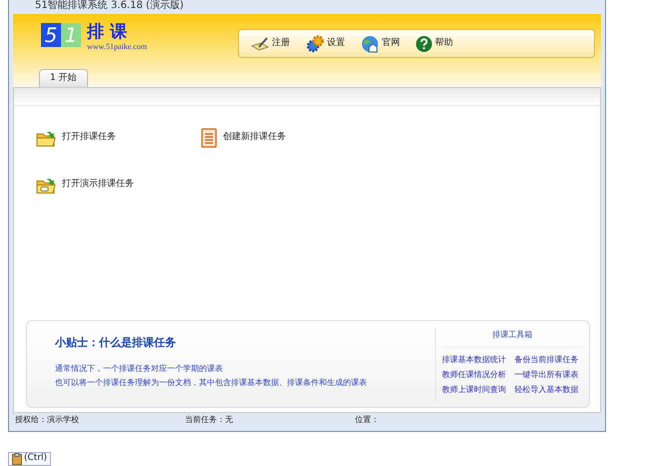  Describe the element at coordinates (47, 420) in the screenshot. I see `status-text: 授权给：演示学校` at that location.